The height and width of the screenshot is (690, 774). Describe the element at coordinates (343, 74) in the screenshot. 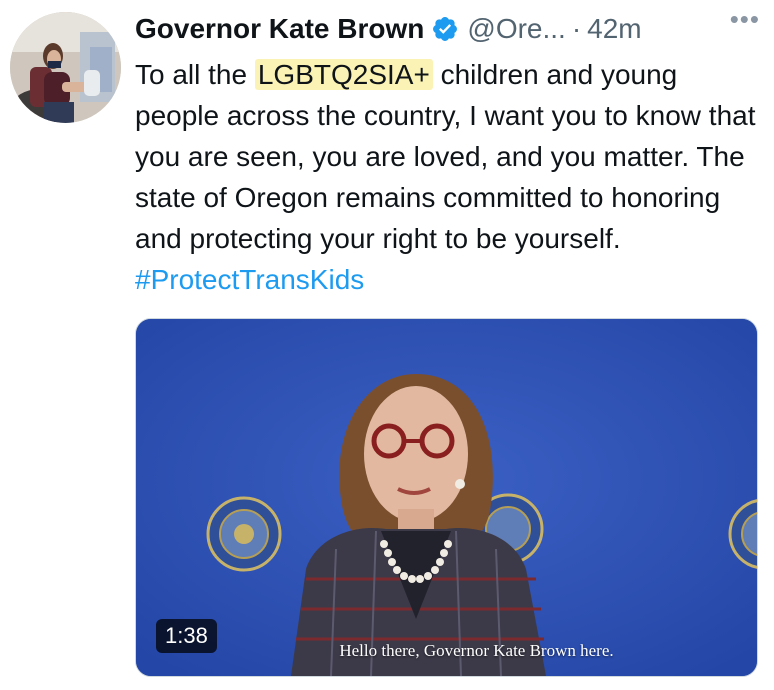

I see `highlighted-term: LGBTQ2SIA+` at that location.